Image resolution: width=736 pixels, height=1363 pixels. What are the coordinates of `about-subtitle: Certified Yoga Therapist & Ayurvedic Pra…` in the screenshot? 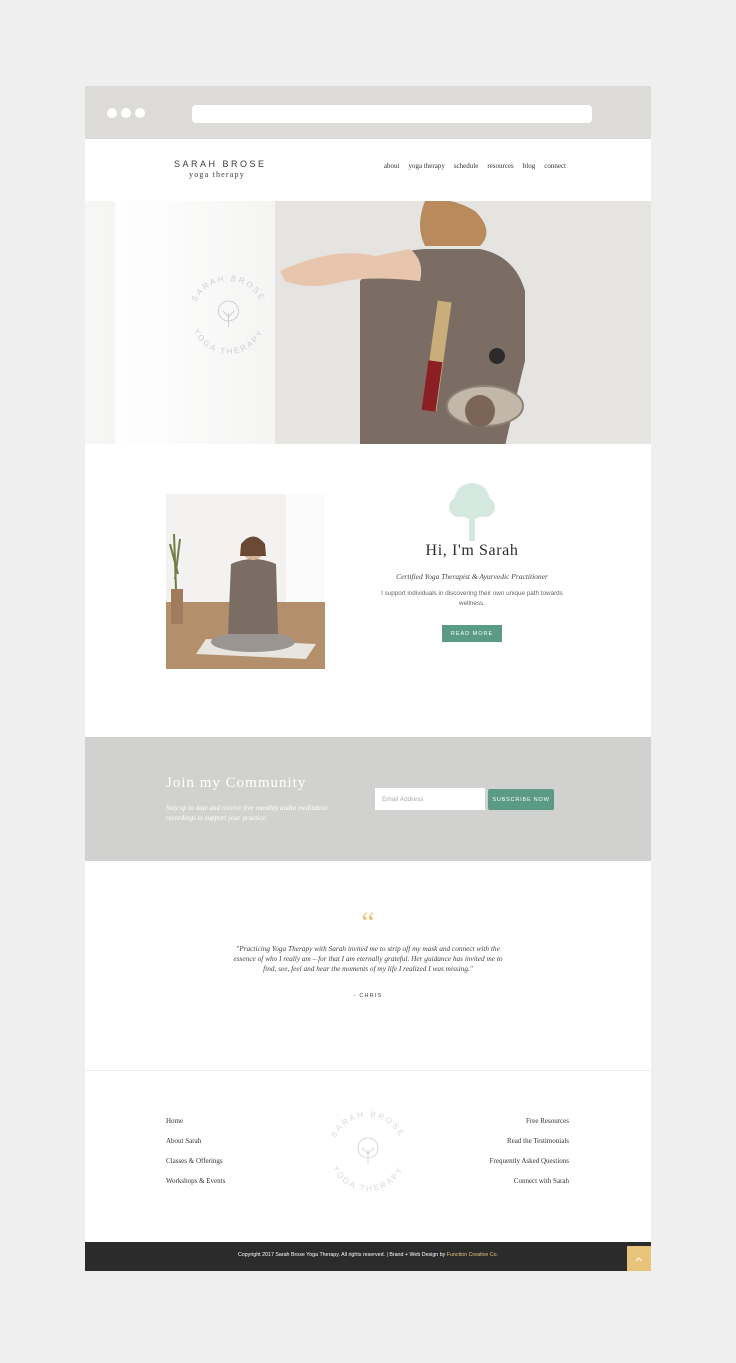 It's located at (472, 576).